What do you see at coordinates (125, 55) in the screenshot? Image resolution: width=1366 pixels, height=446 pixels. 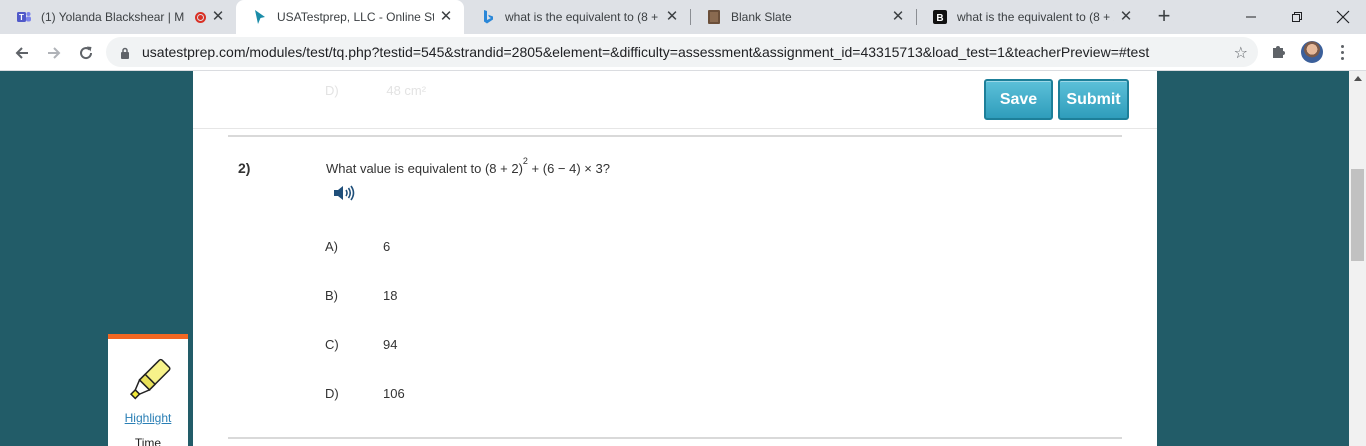 I see `lock-icon` at bounding box center [125, 55].